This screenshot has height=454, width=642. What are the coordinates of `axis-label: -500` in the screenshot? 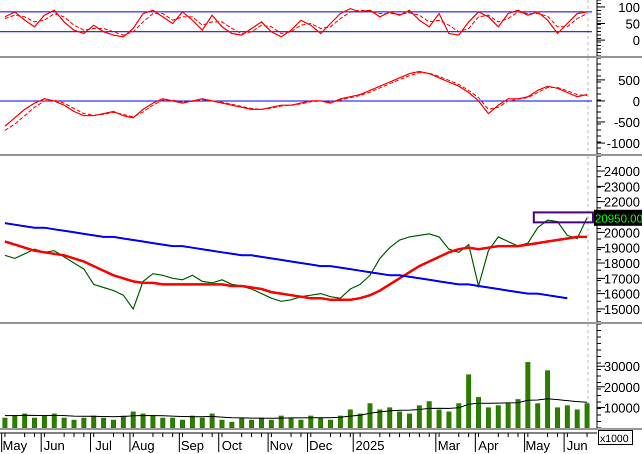 It's located at (627, 122).